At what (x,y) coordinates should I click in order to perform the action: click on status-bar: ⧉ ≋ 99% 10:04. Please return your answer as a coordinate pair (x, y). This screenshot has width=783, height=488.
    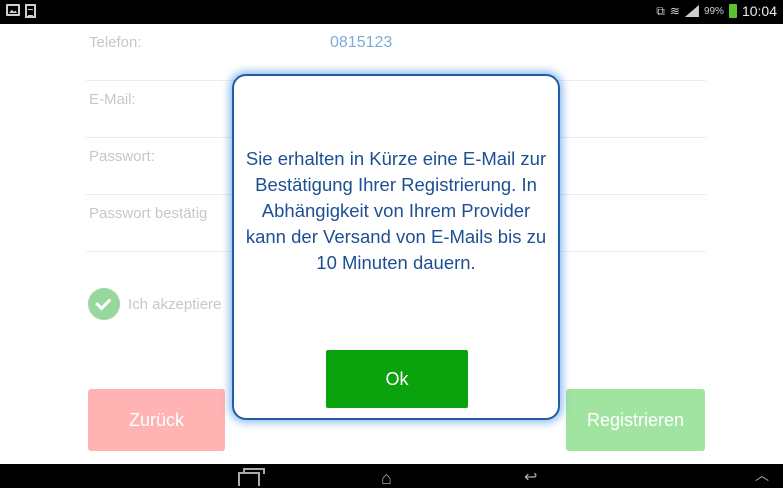
    Looking at the image, I should click on (391, 12).